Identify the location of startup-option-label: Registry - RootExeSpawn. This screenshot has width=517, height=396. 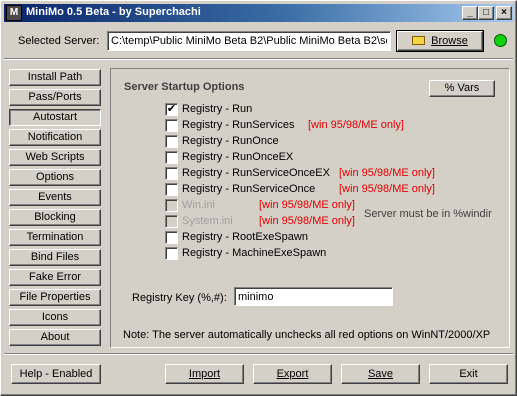
(245, 237).